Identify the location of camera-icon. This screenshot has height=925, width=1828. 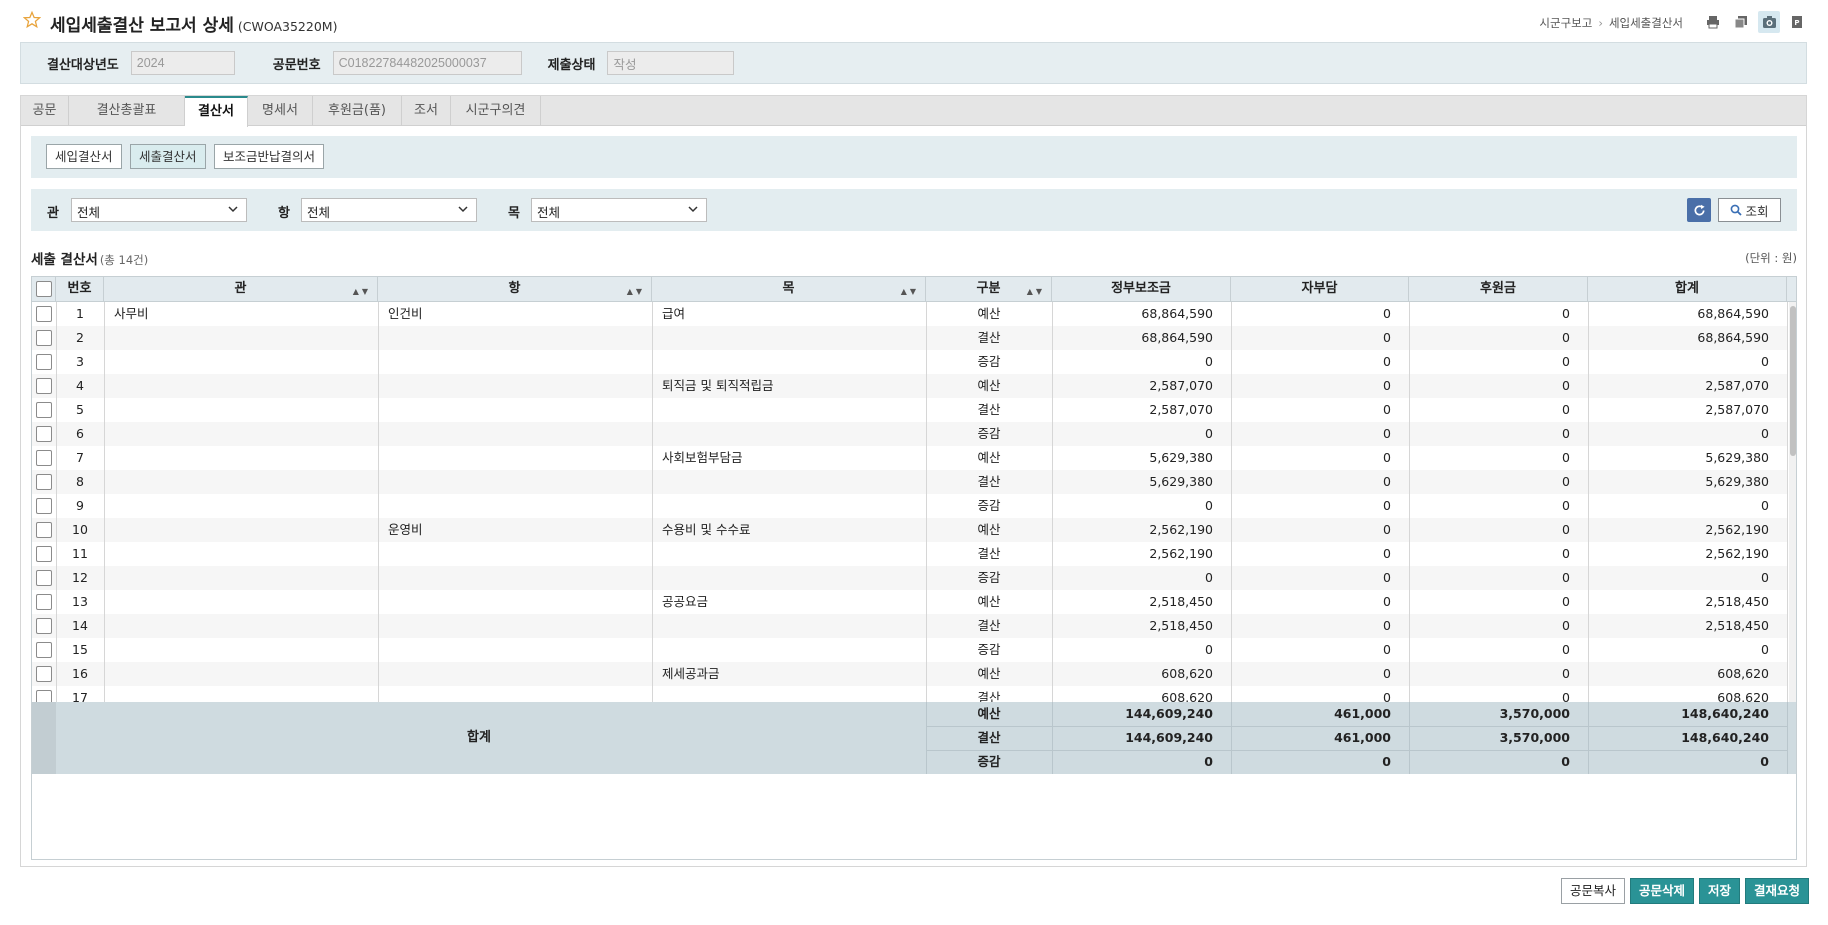
(1769, 22).